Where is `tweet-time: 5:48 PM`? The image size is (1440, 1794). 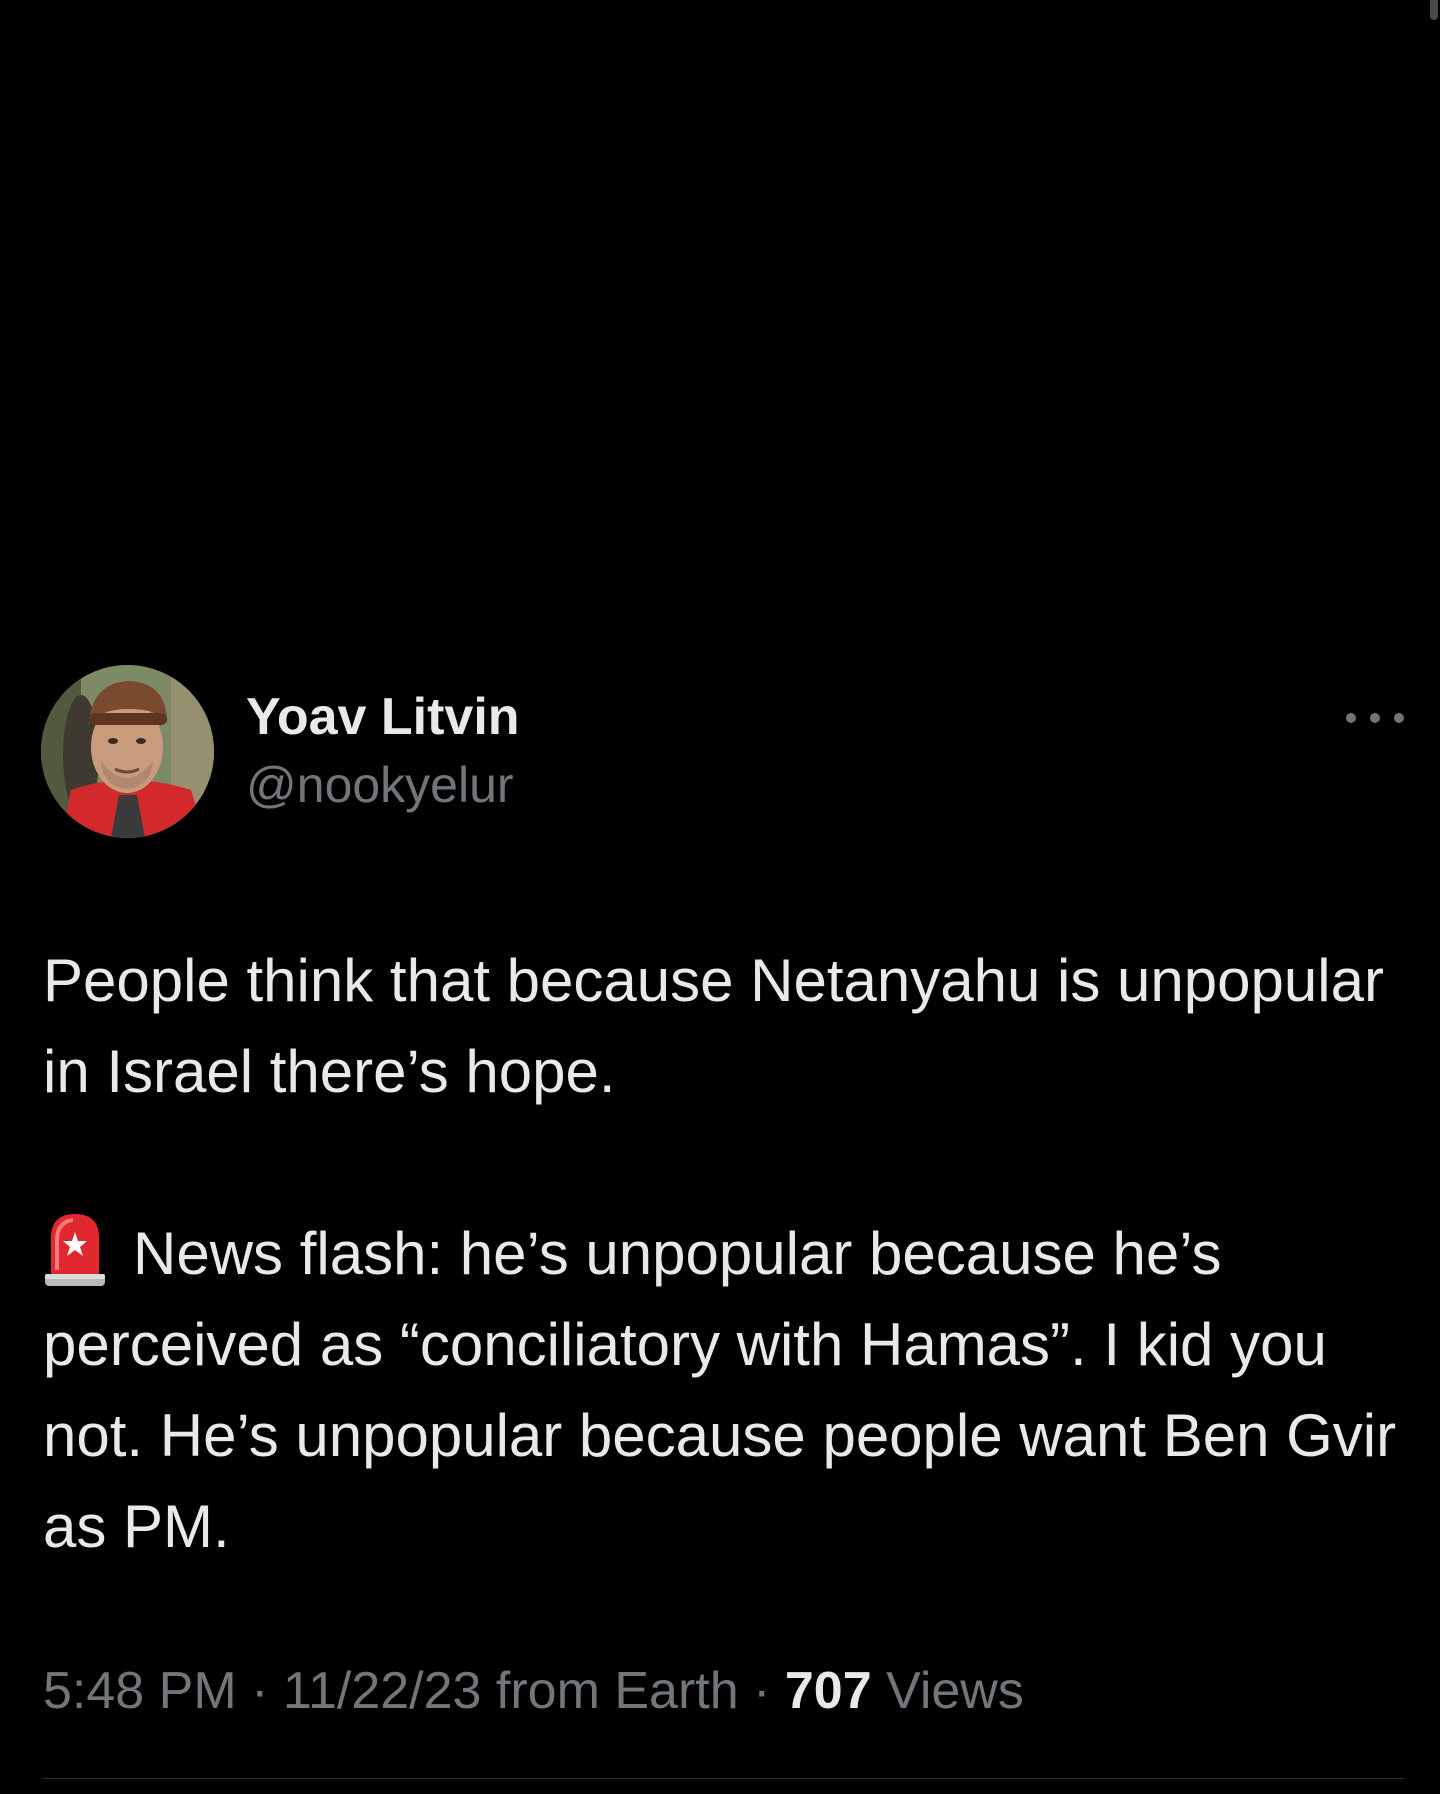 tweet-time: 5:48 PM is located at coordinates (140, 1691).